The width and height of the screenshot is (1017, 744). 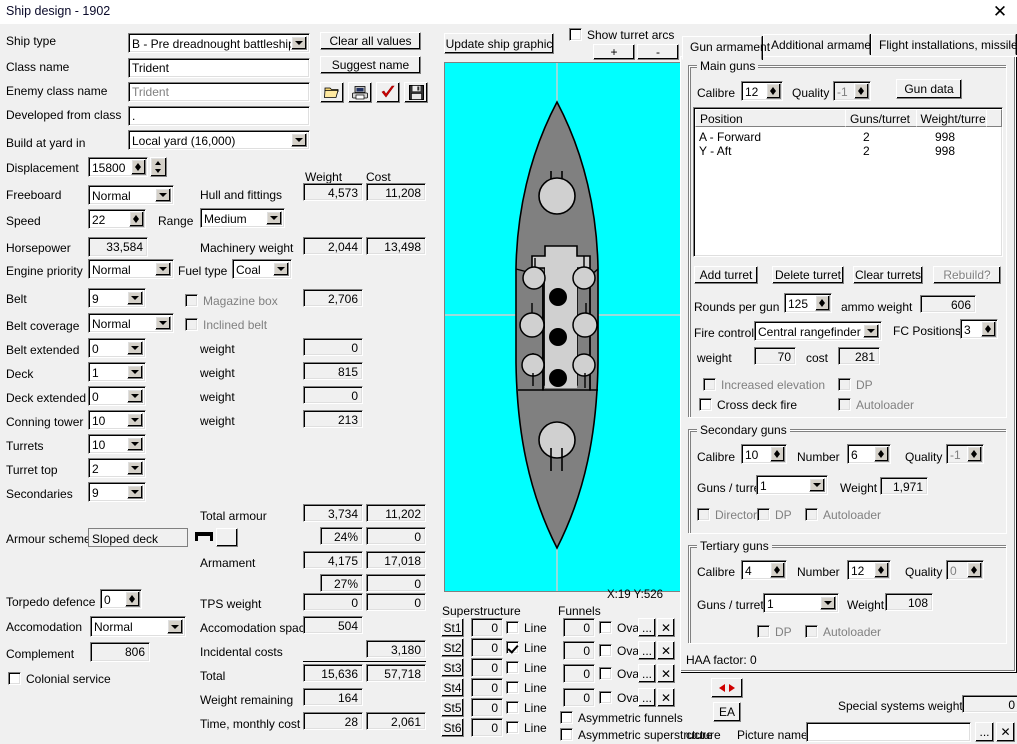 What do you see at coordinates (117, 219) in the screenshot?
I see `speed-input: 22` at bounding box center [117, 219].